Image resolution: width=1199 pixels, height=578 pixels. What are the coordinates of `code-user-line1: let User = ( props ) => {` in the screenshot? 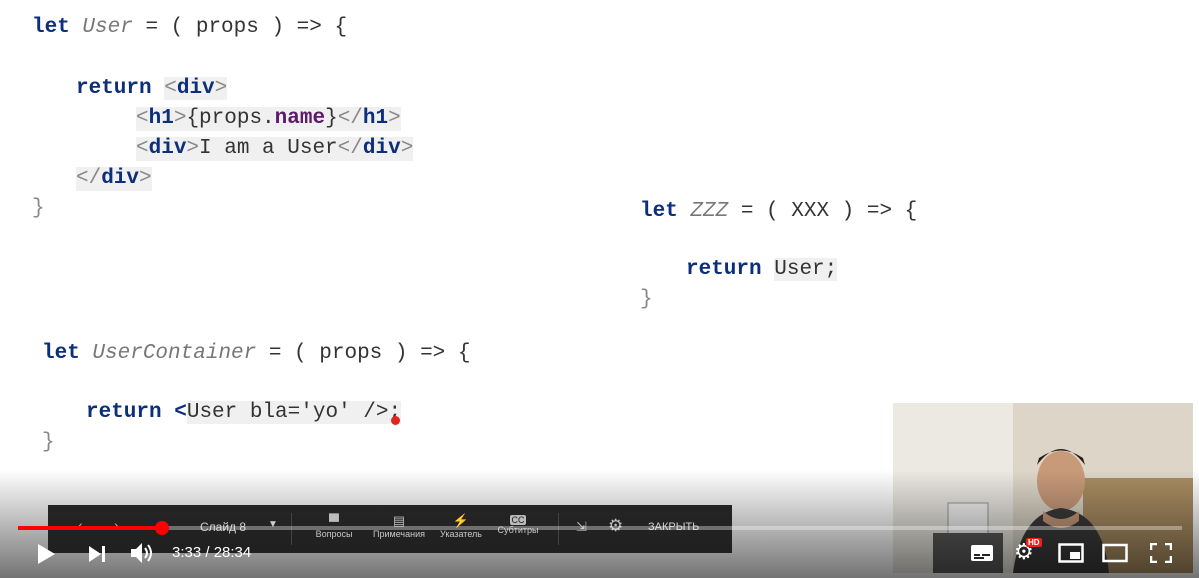 It's located at (189, 28).